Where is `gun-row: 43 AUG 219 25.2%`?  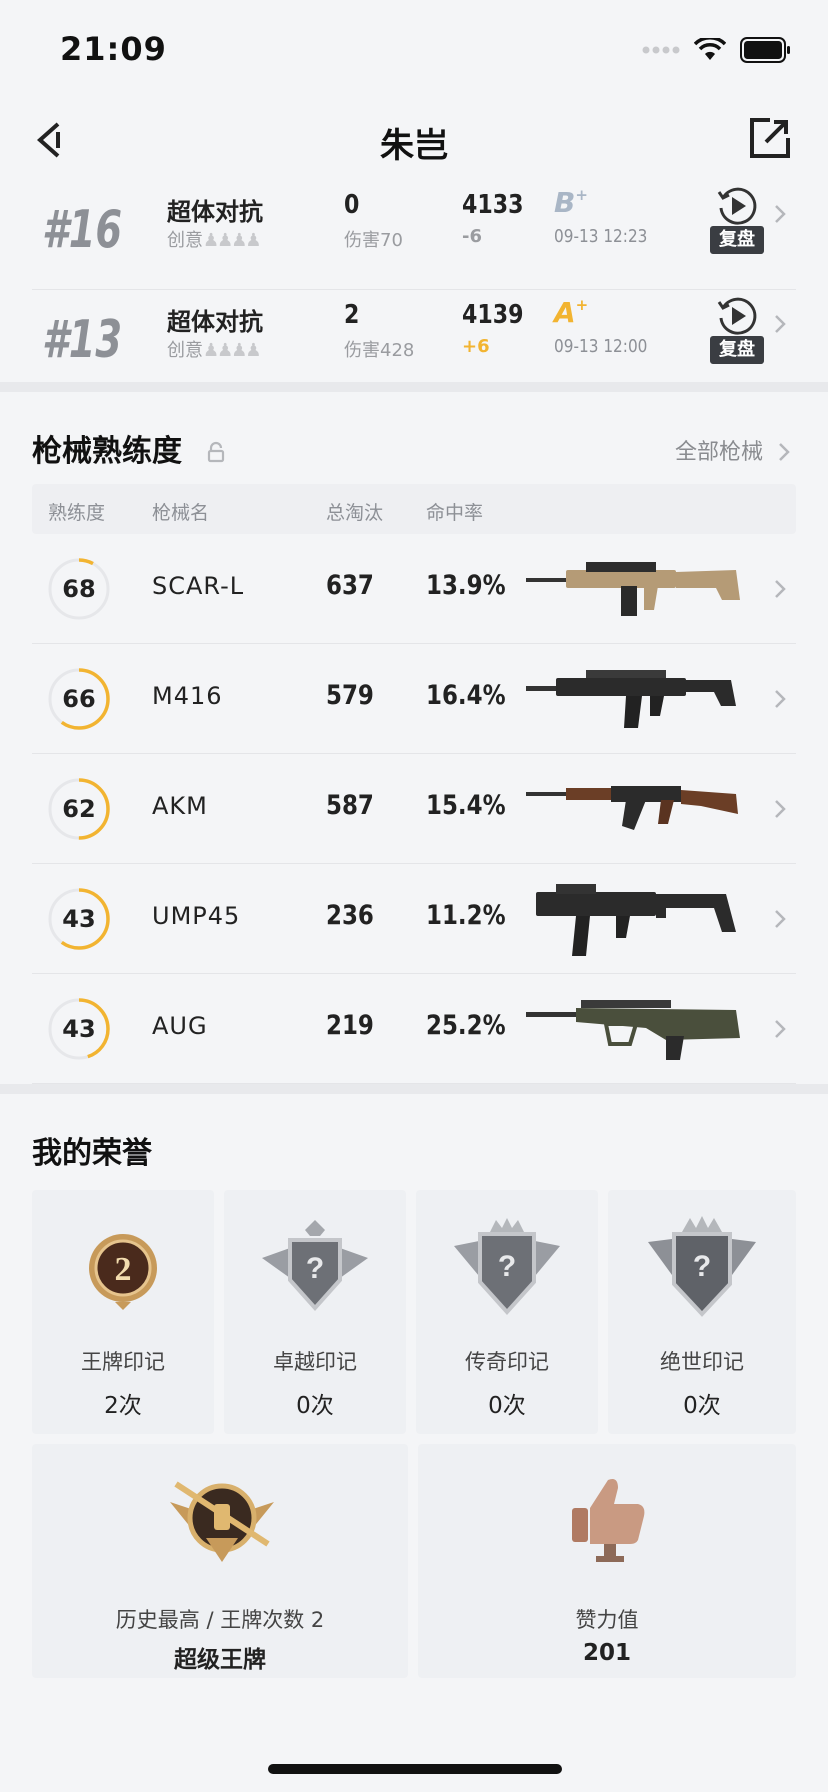
gun-row: 43 AUG 219 25.2% is located at coordinates (414, 1029).